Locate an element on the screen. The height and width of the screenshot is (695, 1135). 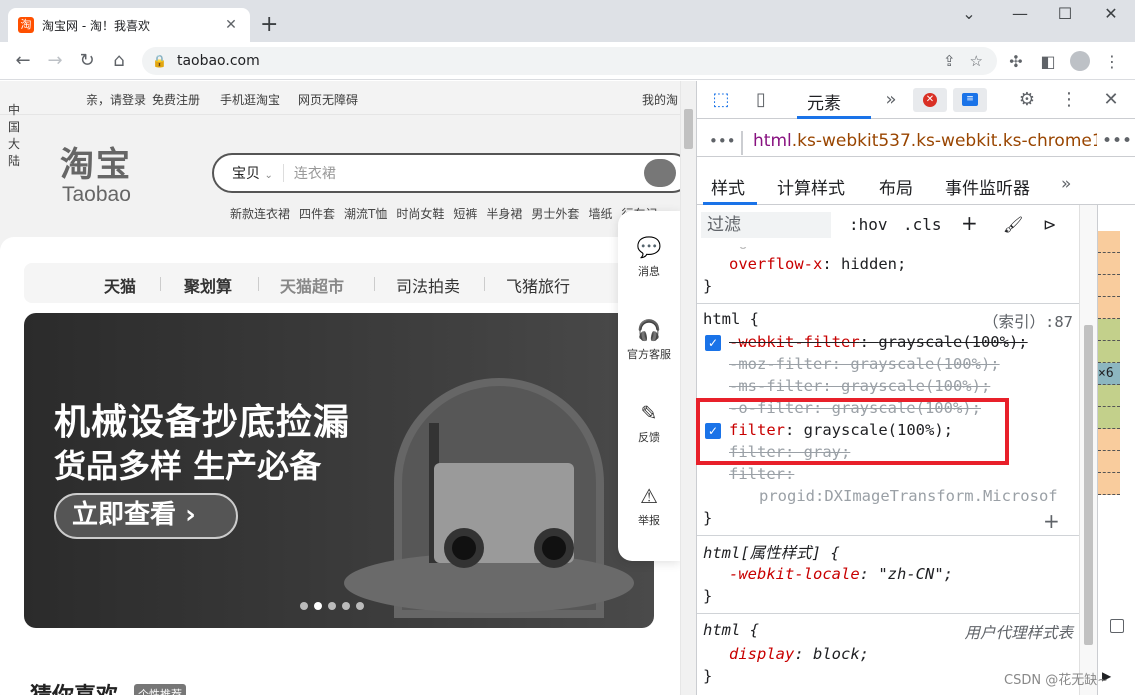
styles-scrollbar-thumb is located at coordinates (1088, 485).